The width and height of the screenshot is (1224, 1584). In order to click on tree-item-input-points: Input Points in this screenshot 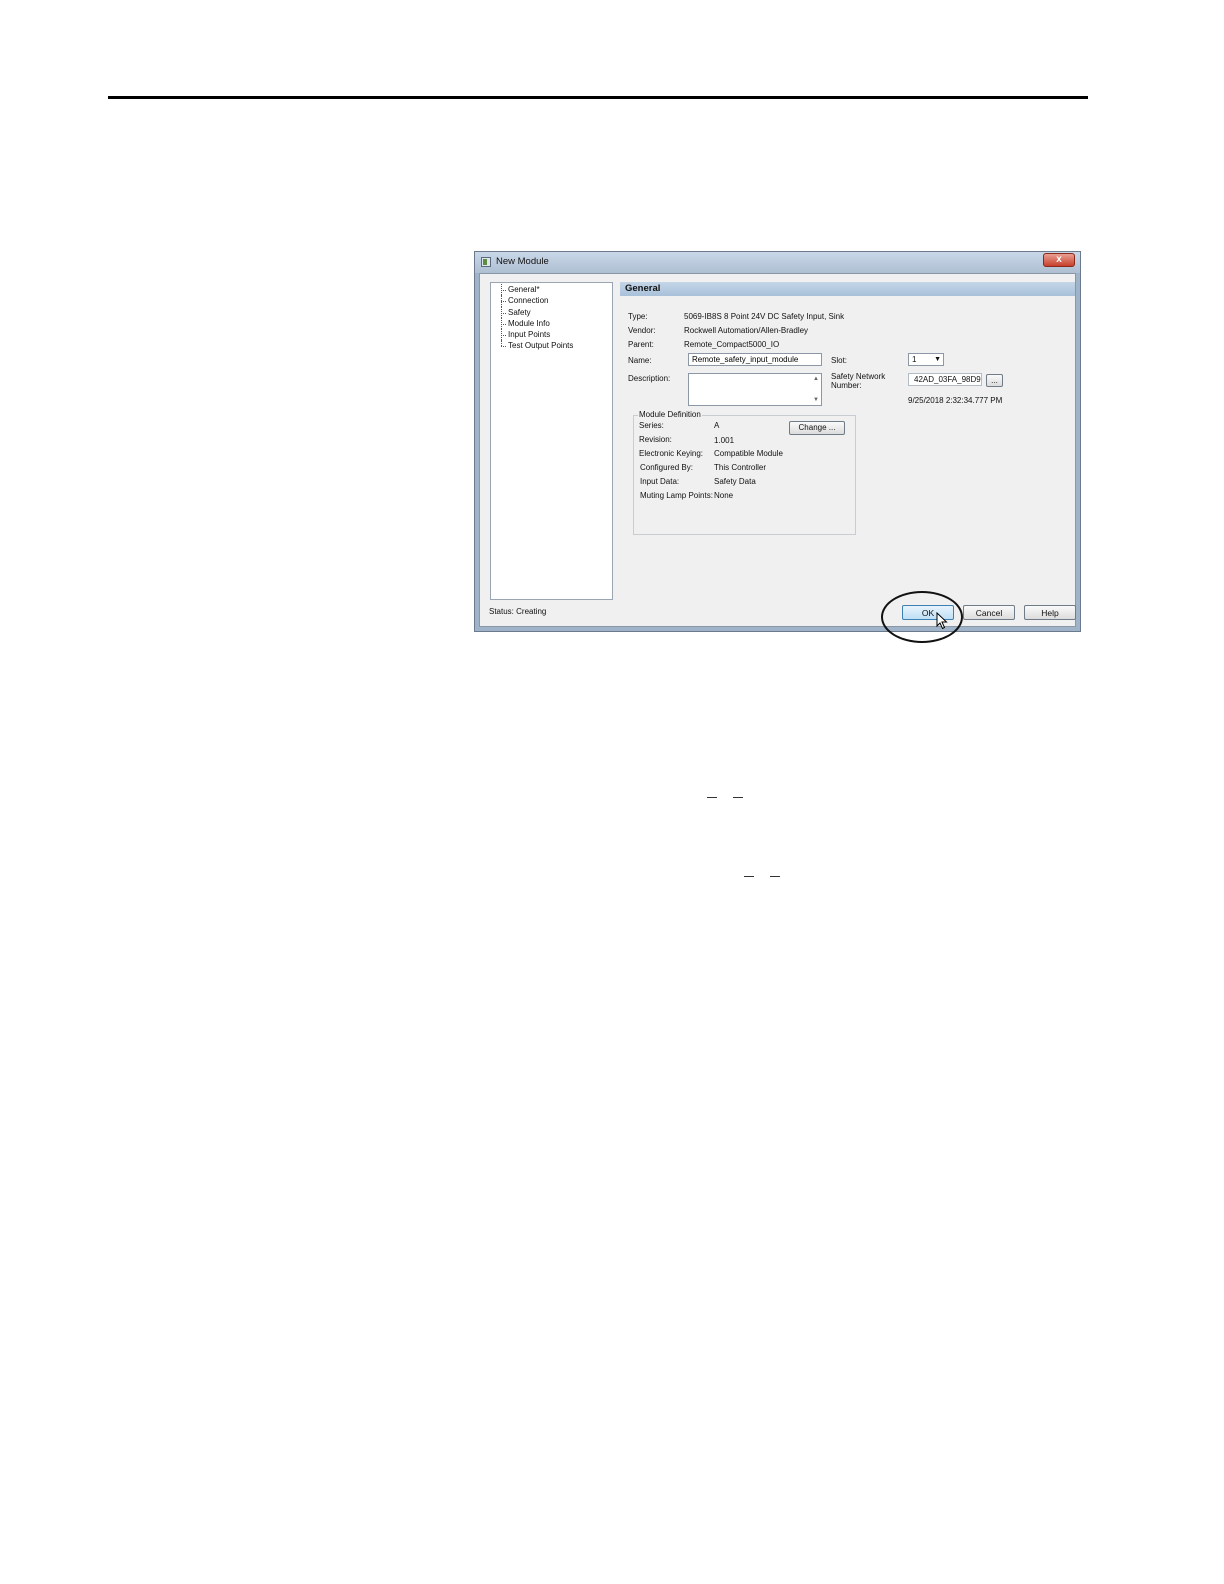, I will do `click(556, 335)`.